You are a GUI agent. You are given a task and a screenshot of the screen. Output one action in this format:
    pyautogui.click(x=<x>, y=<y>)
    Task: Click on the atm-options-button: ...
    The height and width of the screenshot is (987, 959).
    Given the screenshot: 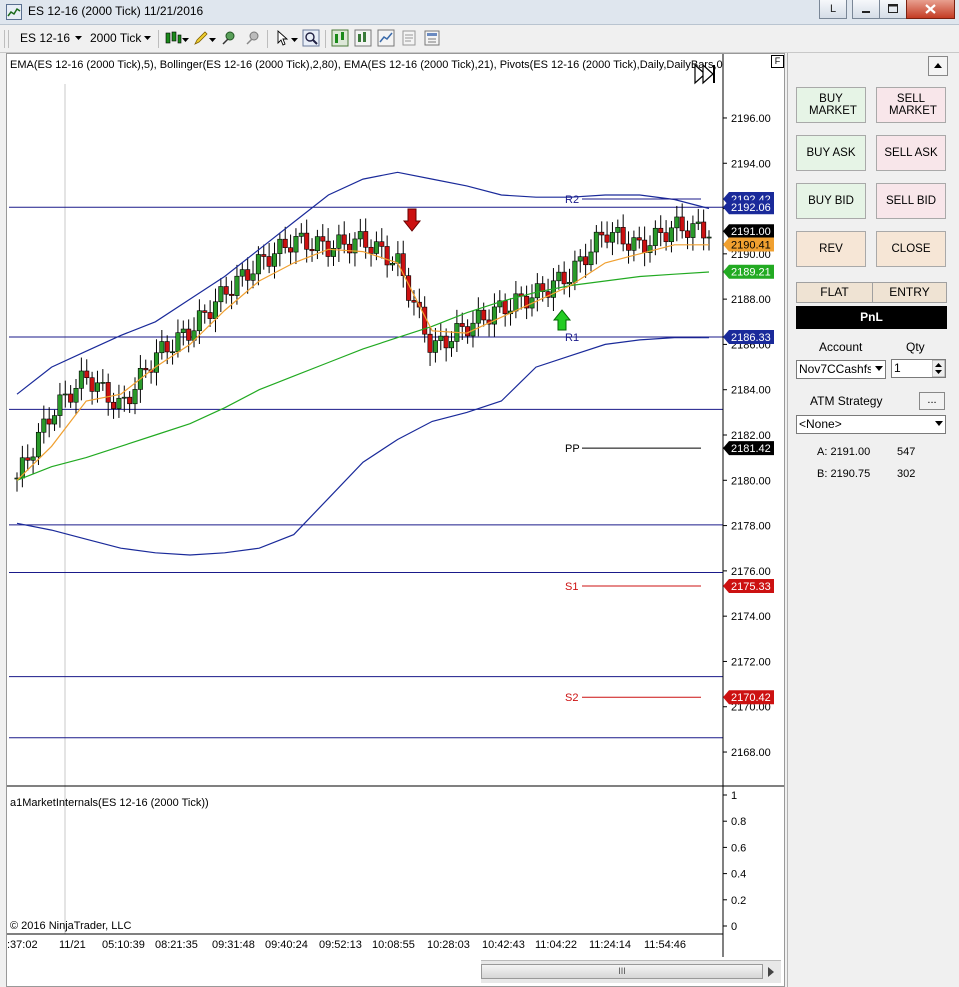 What is the action you would take?
    pyautogui.click(x=932, y=401)
    